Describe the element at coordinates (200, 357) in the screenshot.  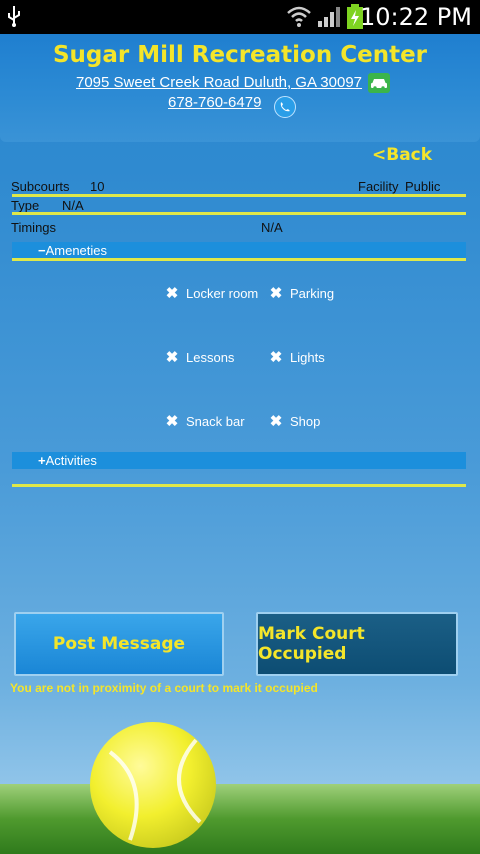
I see `amenity-lessons: ✖ Lessons` at that location.